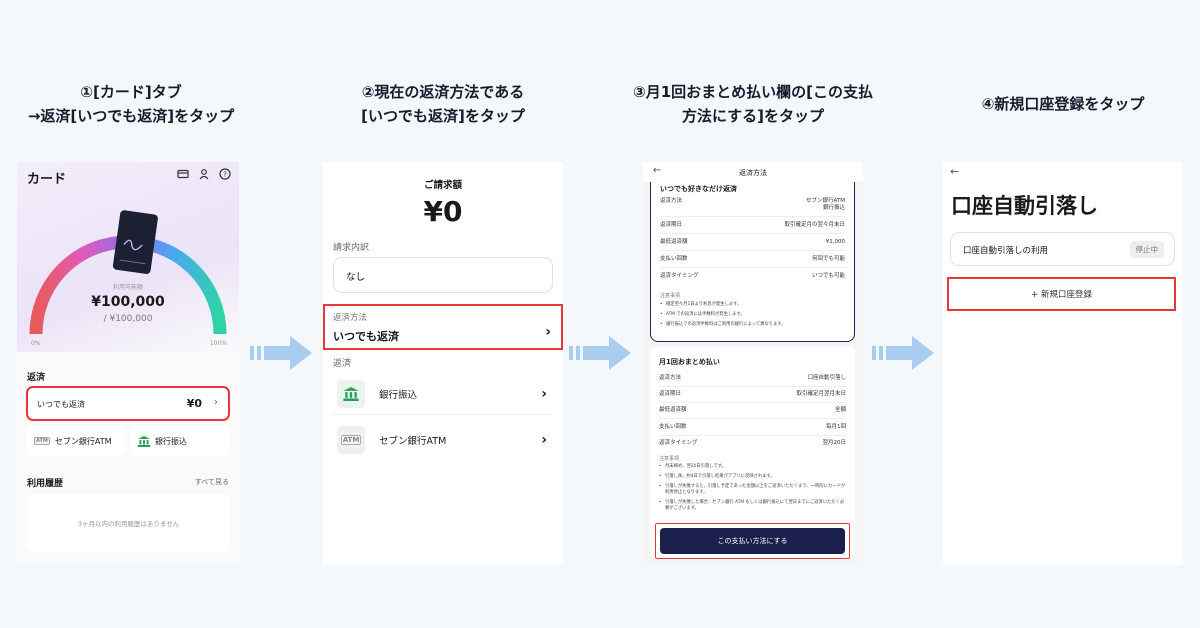  What do you see at coordinates (194, 403) in the screenshot?
I see `repay-value: ¥0` at bounding box center [194, 403].